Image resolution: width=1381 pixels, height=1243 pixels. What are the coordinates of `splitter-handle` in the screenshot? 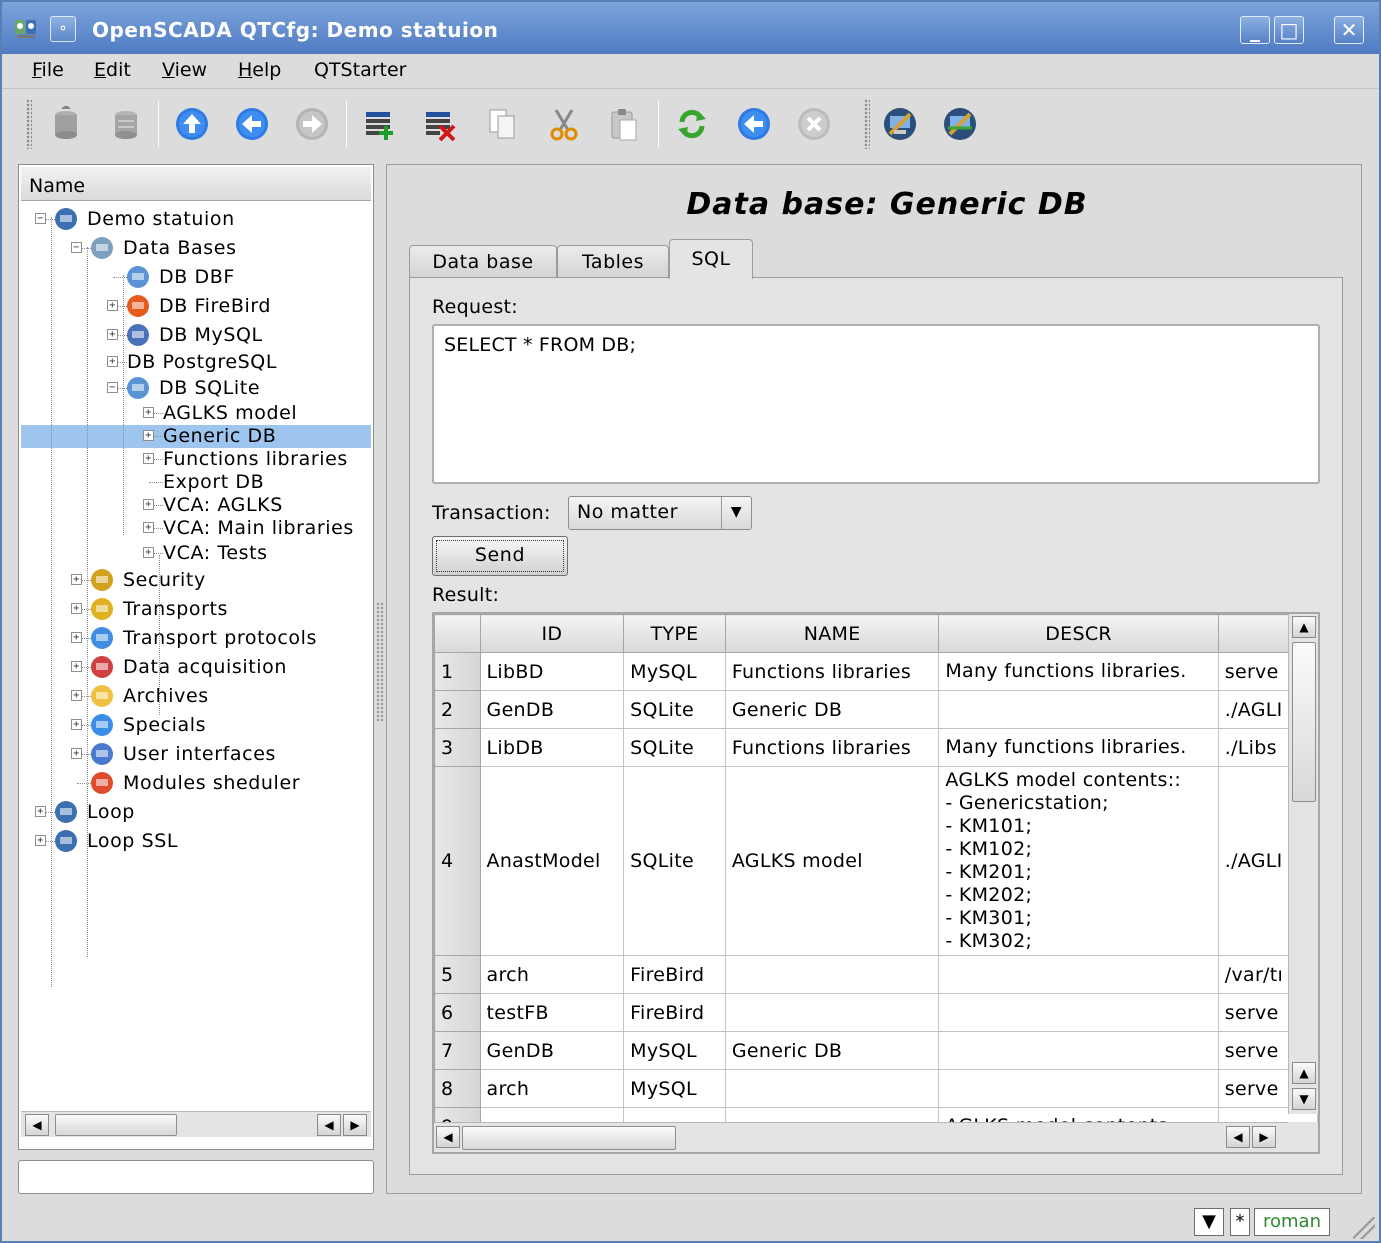 It's located at (380, 662).